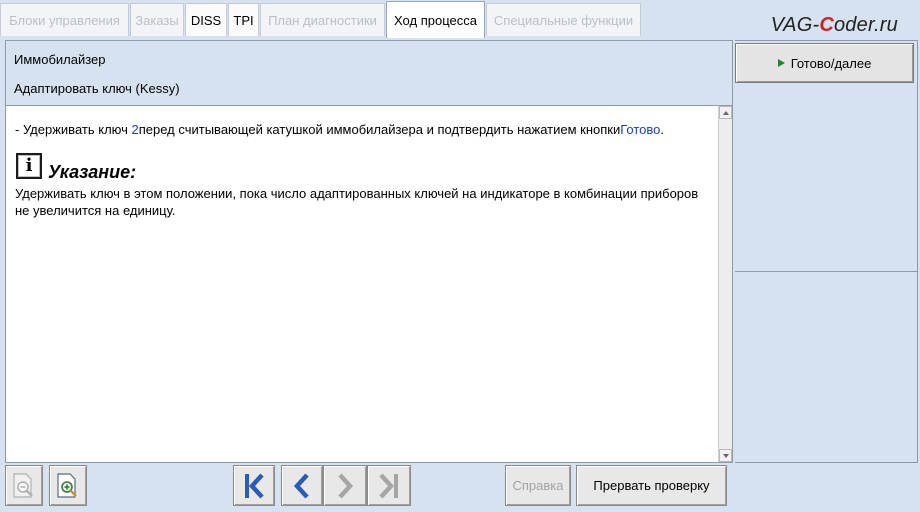 The height and width of the screenshot is (512, 920). What do you see at coordinates (640, 129) in the screenshot?
I see `ready-link: Готово` at bounding box center [640, 129].